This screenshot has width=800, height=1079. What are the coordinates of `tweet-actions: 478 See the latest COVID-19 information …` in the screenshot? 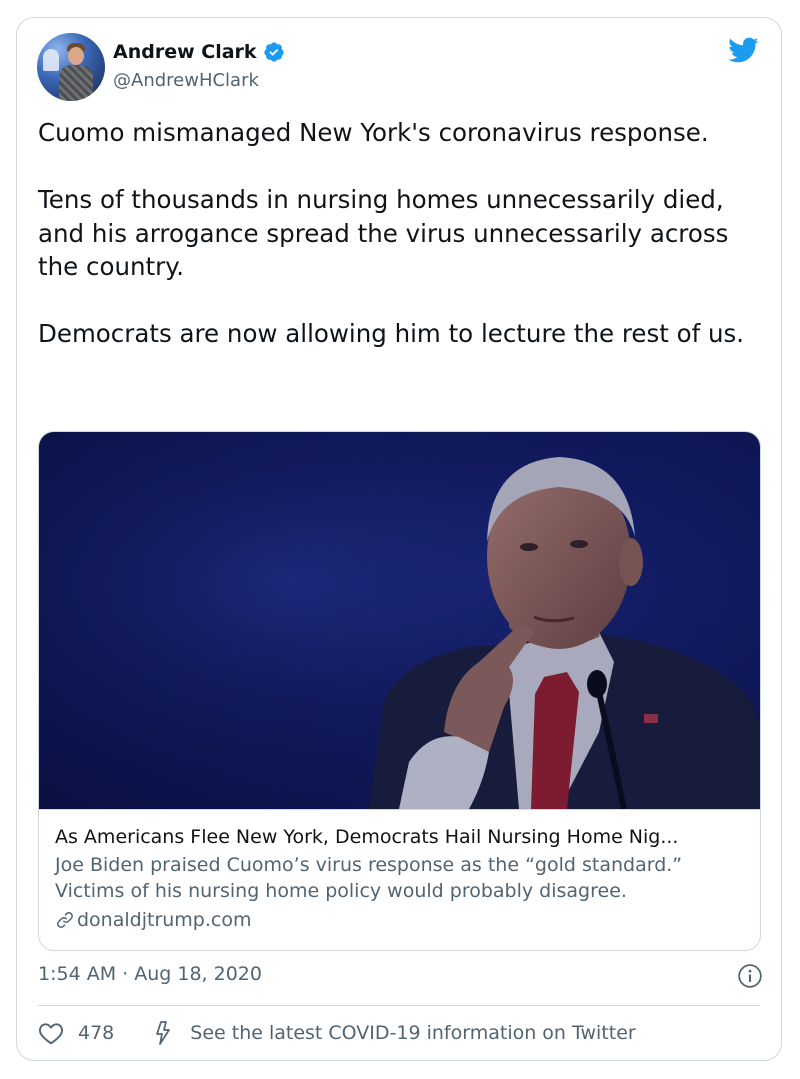 It's located at (337, 1033).